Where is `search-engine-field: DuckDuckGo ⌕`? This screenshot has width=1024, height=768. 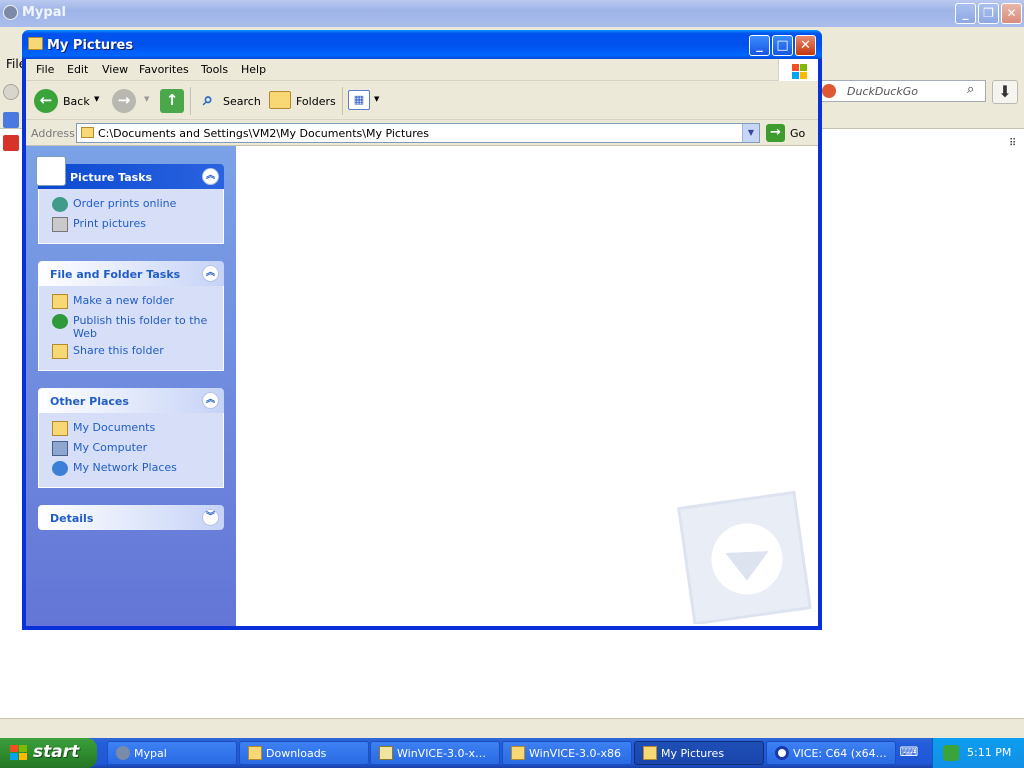
search-engine-field: DuckDuckGo ⌕ is located at coordinates (902, 91).